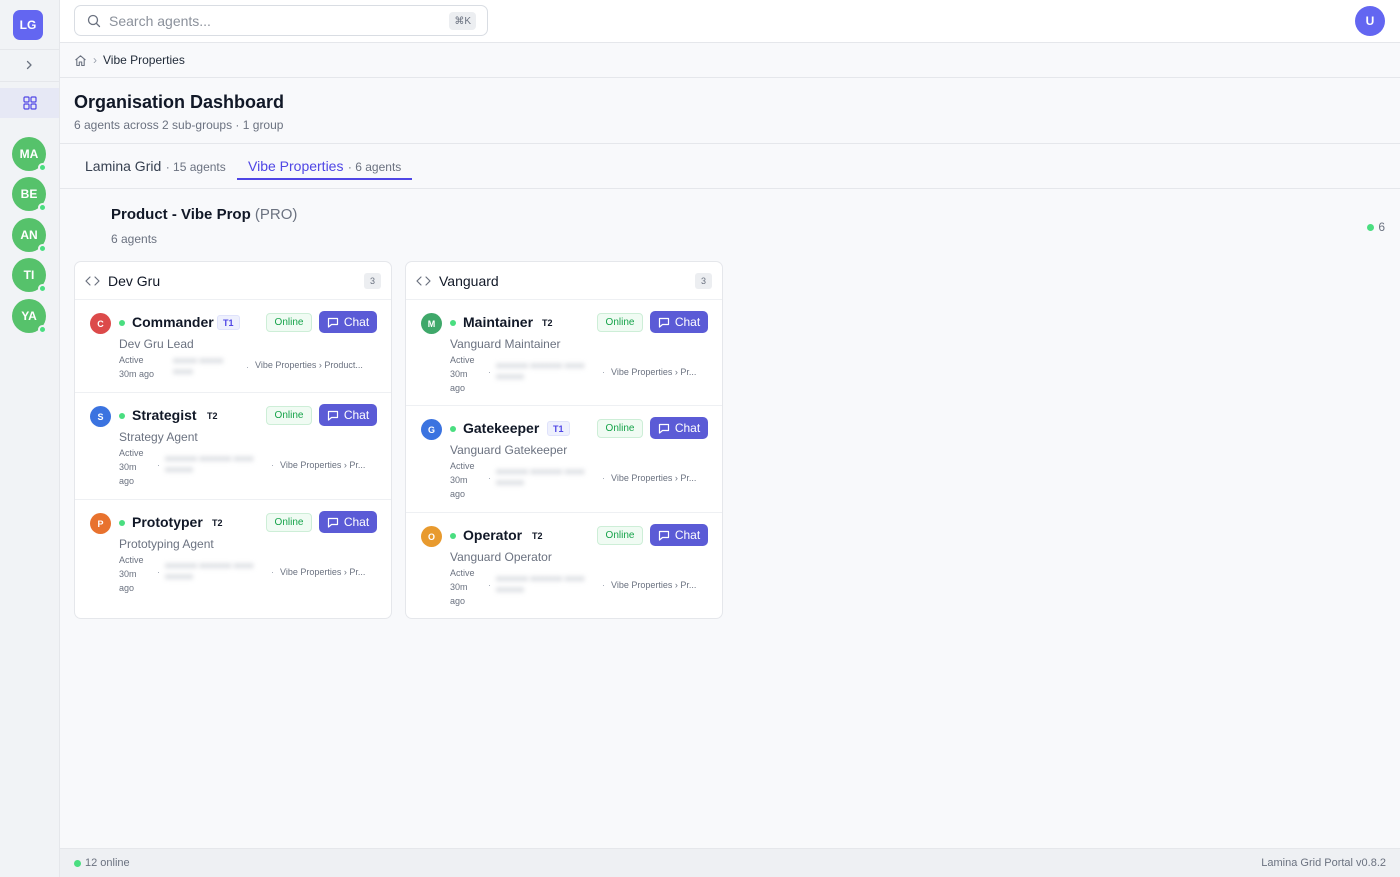 The width and height of the screenshot is (1400, 877). I want to click on tab-lamina-grid: Lamina Grid · 15 agents, so click(155, 169).